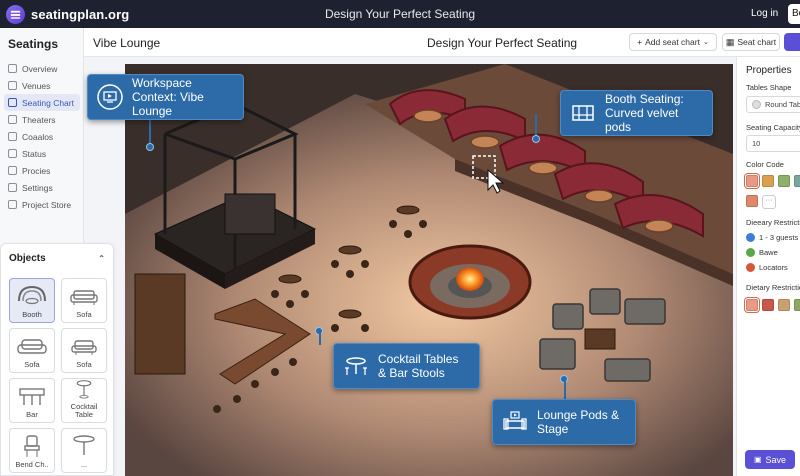 This screenshot has width=800, height=476. I want to click on seating-chart-icon, so click(12, 102).